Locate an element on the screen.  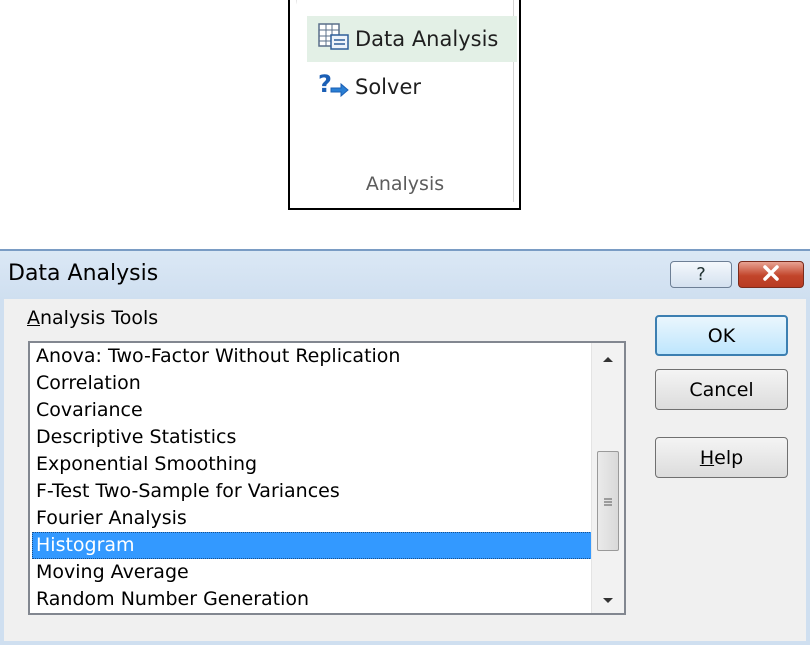
scroll-up-arrow-icon is located at coordinates (608, 357).